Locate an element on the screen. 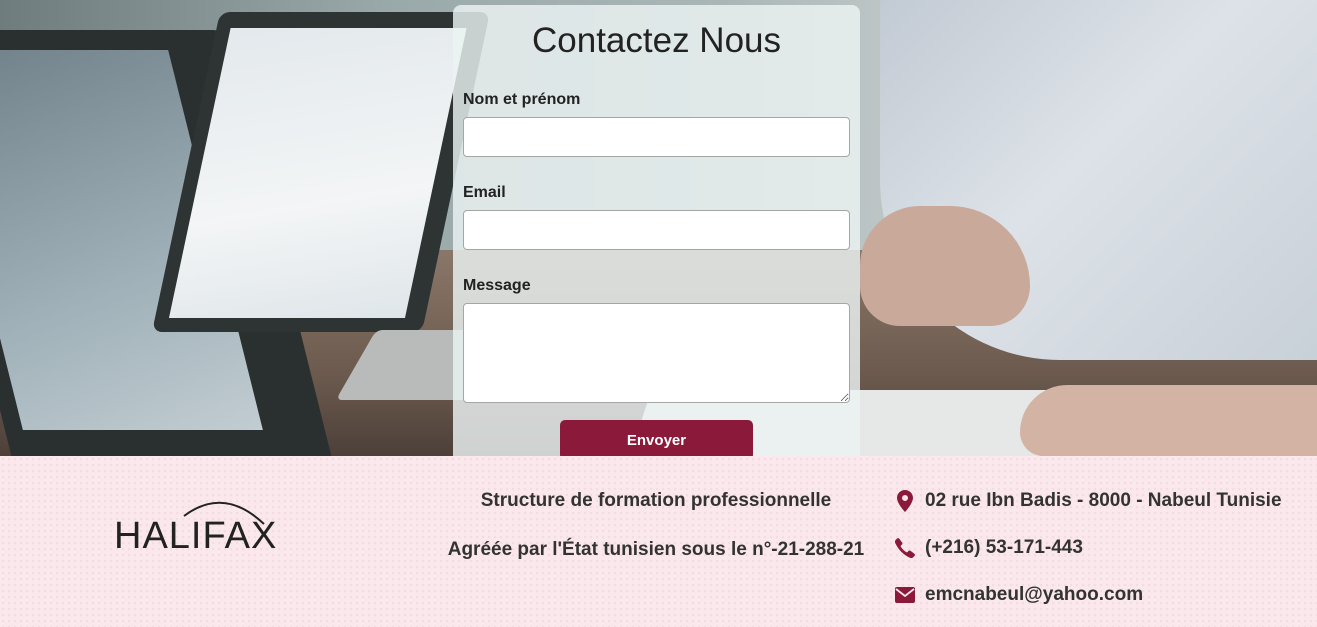 The width and height of the screenshot is (1317, 627). email-input is located at coordinates (656, 230).